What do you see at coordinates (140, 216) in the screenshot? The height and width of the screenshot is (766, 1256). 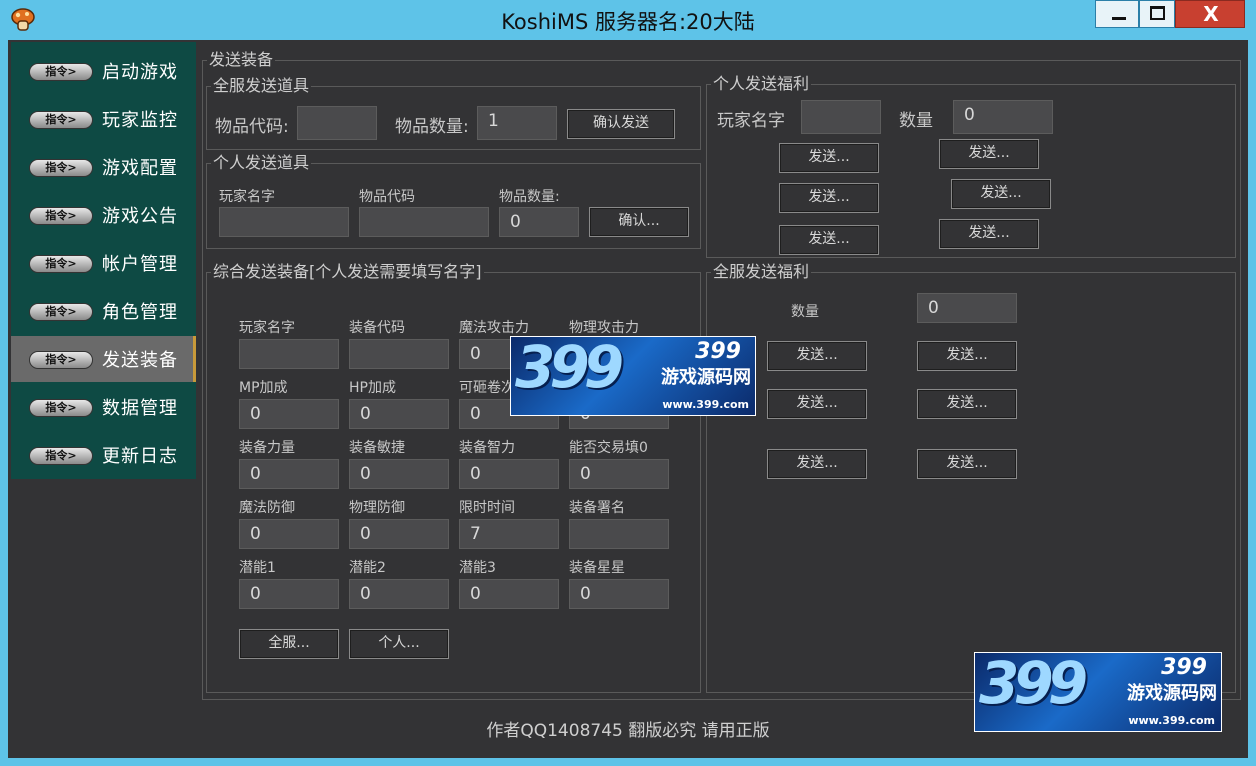 I see `sidebar-item-label: 游戏公告` at bounding box center [140, 216].